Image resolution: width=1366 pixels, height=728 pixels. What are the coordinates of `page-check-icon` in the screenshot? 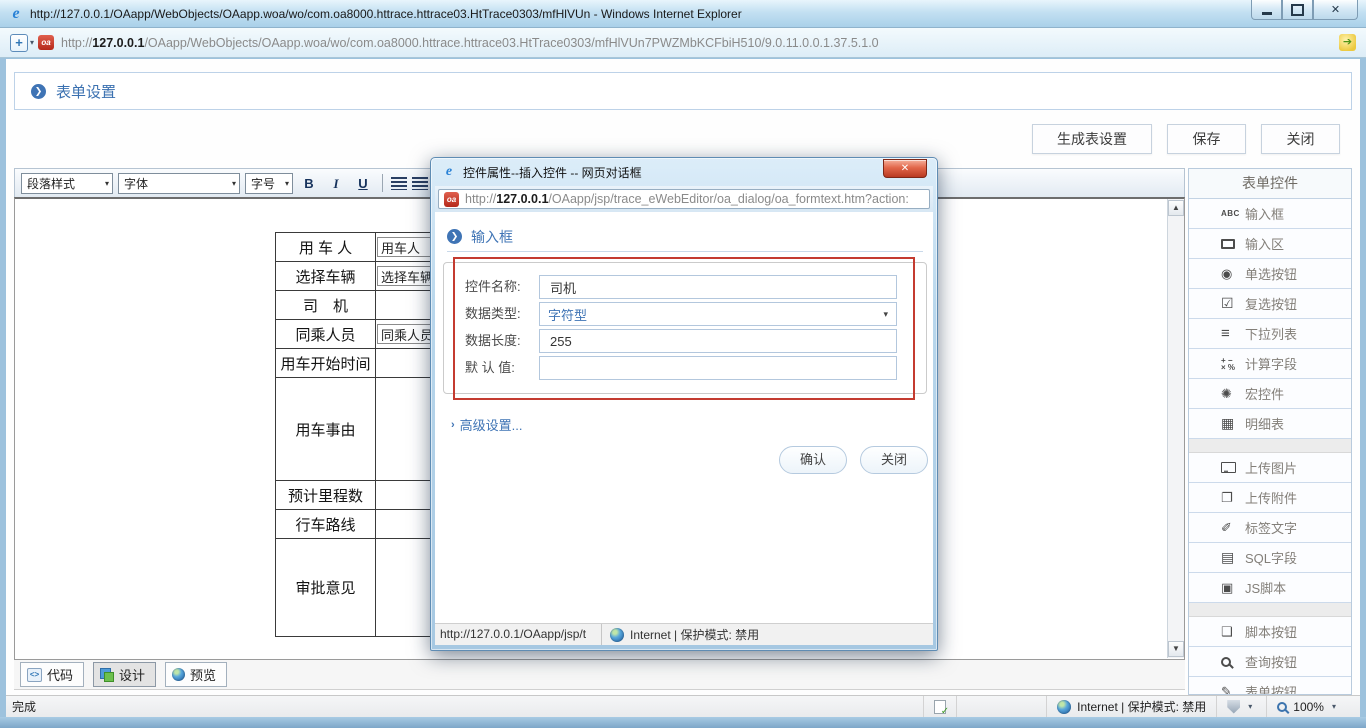 It's located at (941, 708).